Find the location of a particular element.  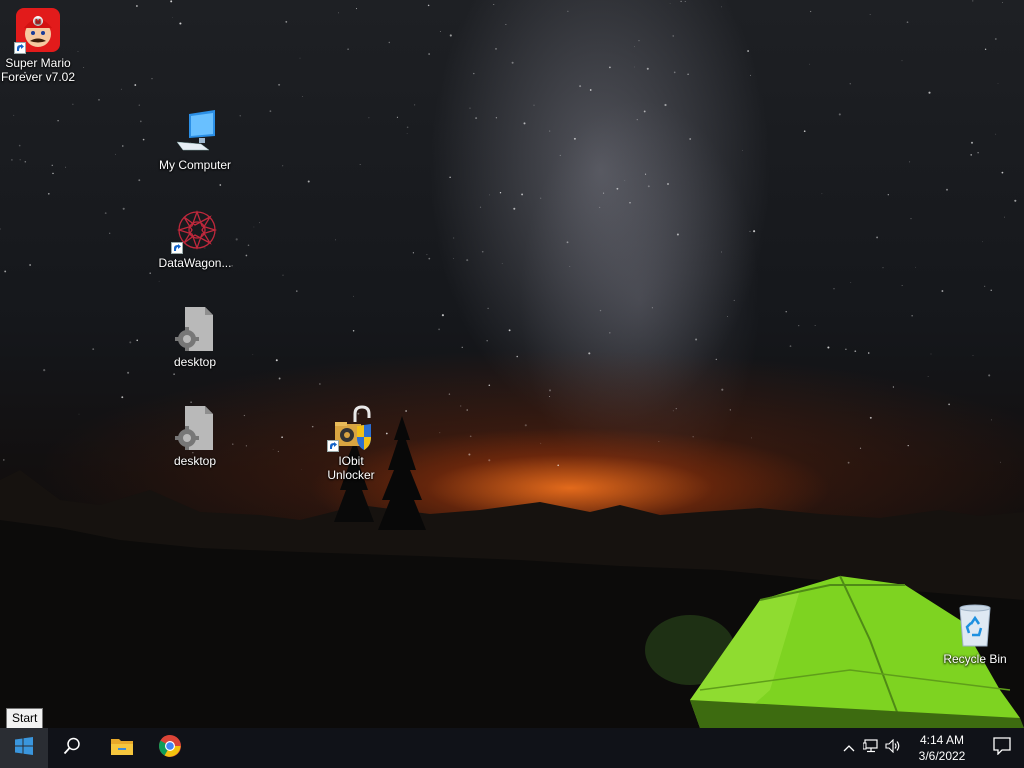

notification-icon is located at coordinates (1002, 748).